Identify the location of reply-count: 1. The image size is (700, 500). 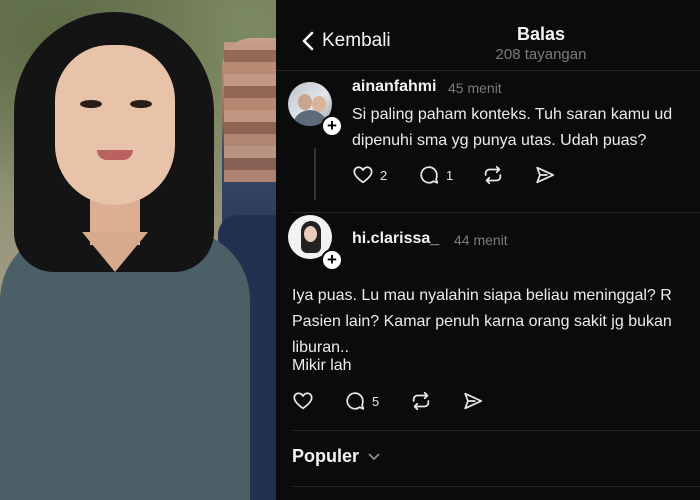
(450, 175).